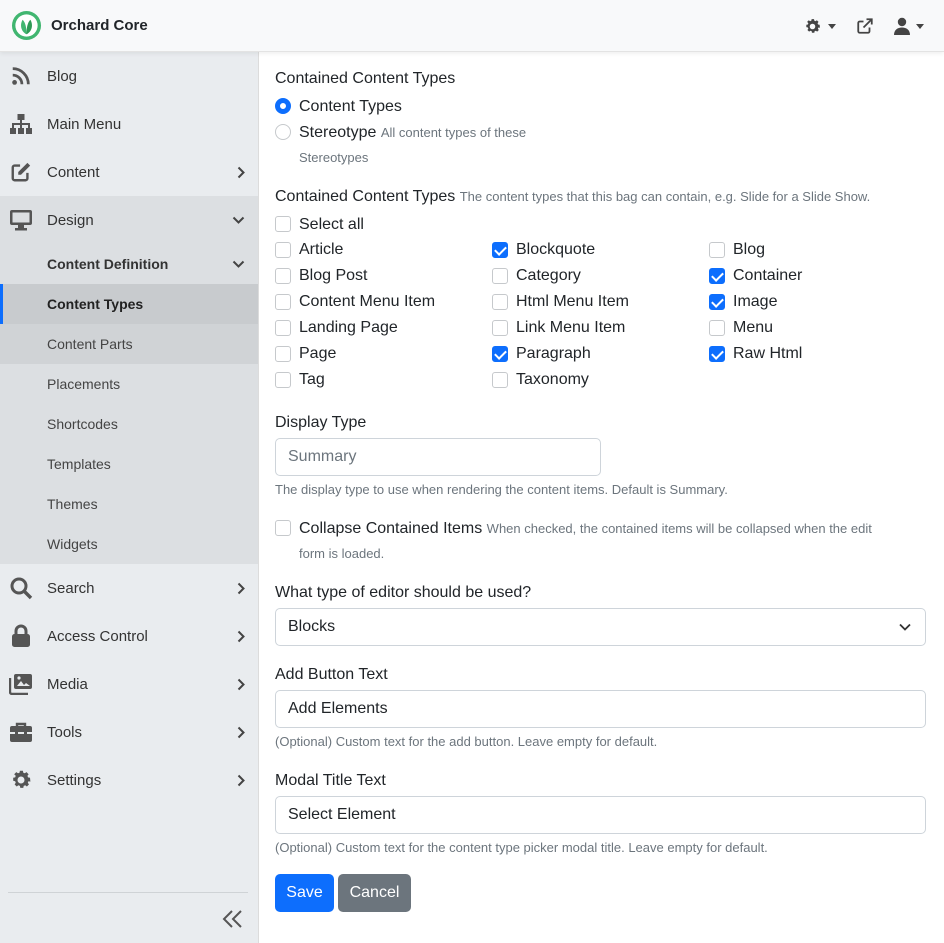 Image resolution: width=944 pixels, height=943 pixels. Describe the element at coordinates (321, 250) in the screenshot. I see `checkbox-label-article: Article` at that location.